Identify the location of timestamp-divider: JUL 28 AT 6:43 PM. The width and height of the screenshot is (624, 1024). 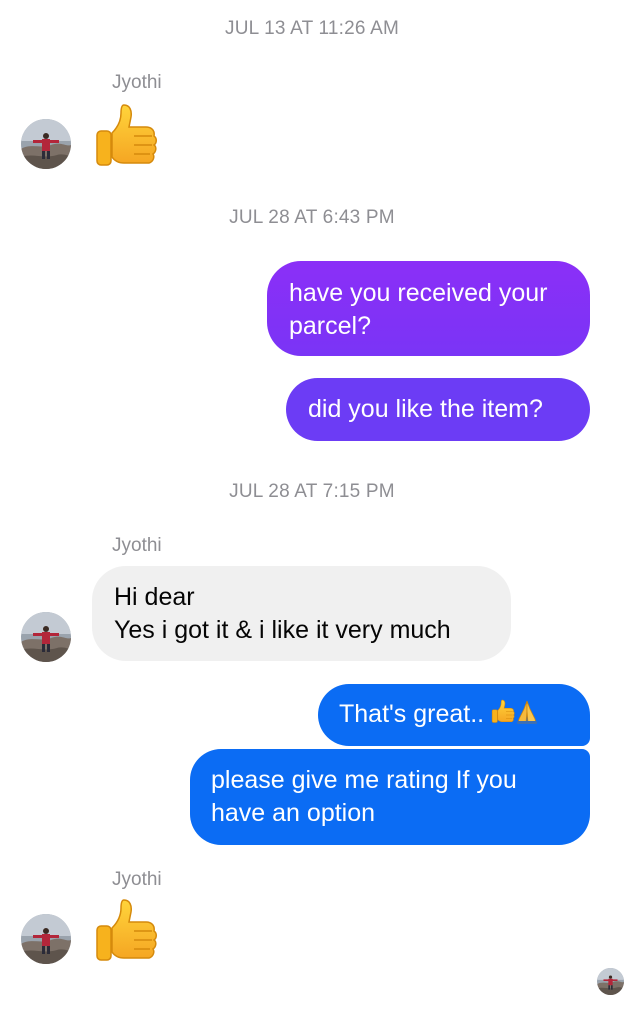
(312, 217).